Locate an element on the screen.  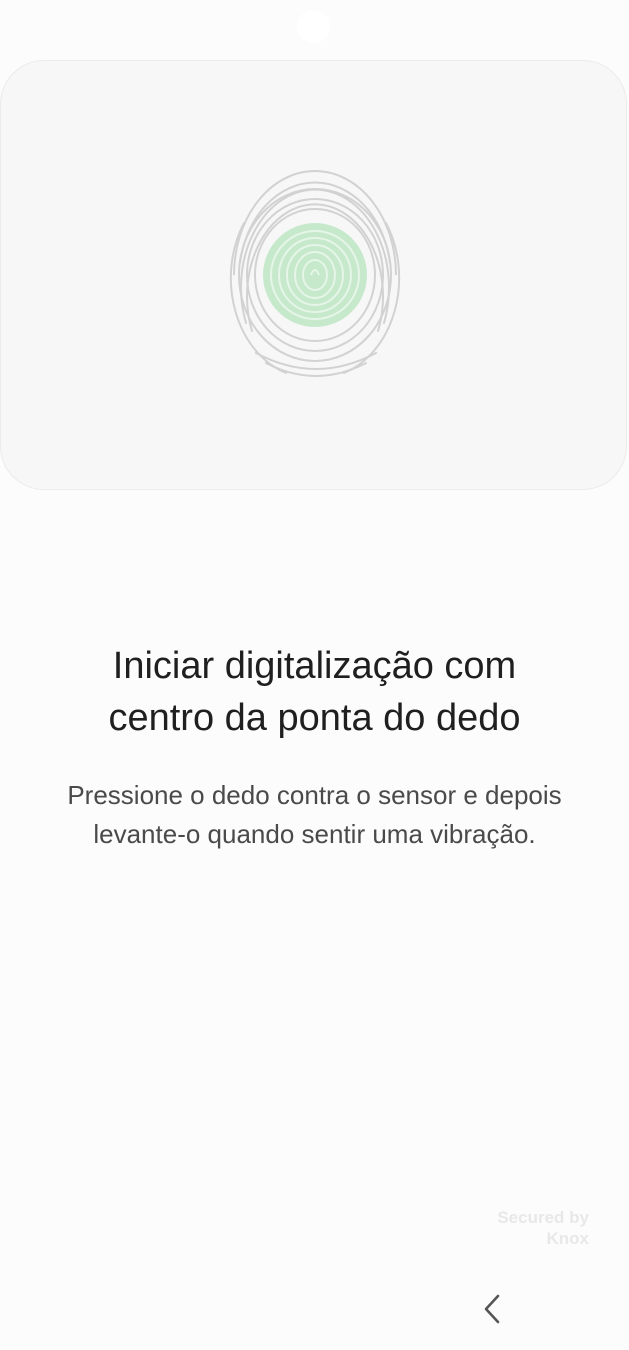
title-line-1: Iniciar digitalização com is located at coordinates (314, 666).